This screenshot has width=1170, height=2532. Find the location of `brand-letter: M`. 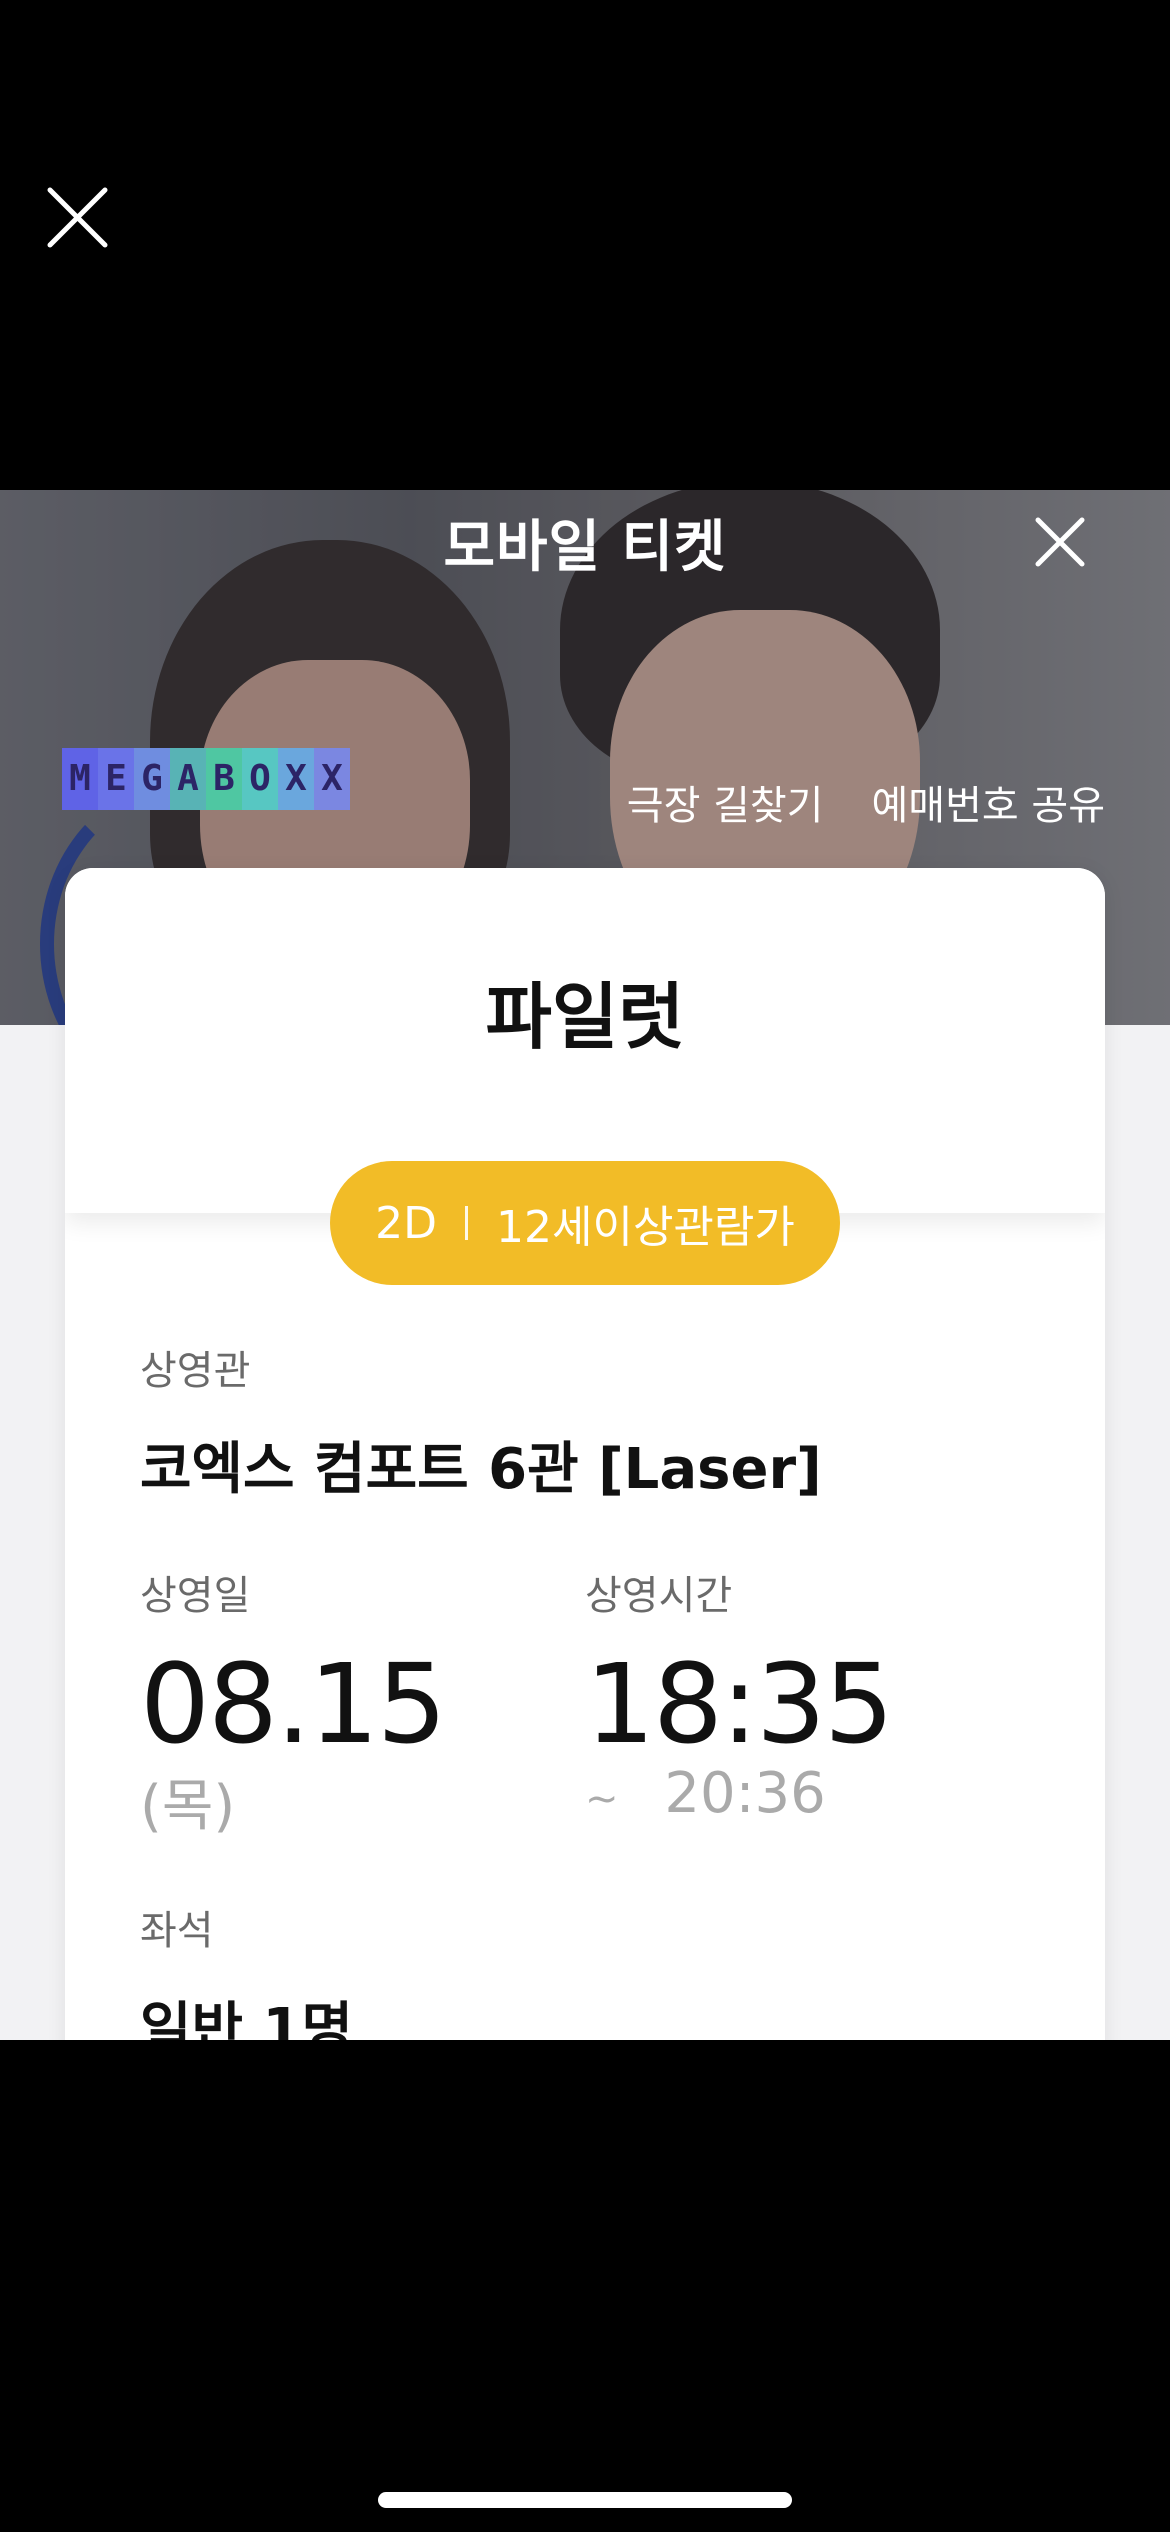

brand-letter: M is located at coordinates (80, 779).